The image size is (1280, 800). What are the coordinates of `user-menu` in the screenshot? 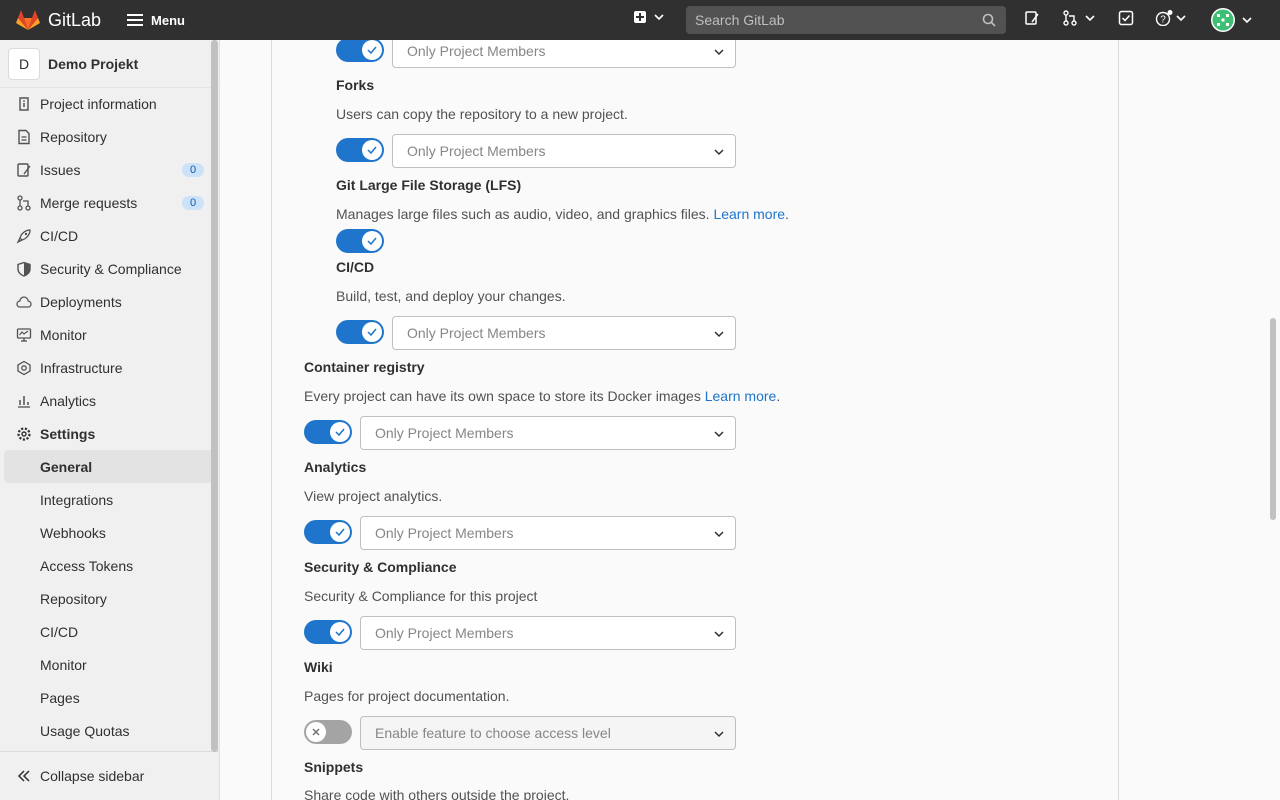 It's located at (1232, 20).